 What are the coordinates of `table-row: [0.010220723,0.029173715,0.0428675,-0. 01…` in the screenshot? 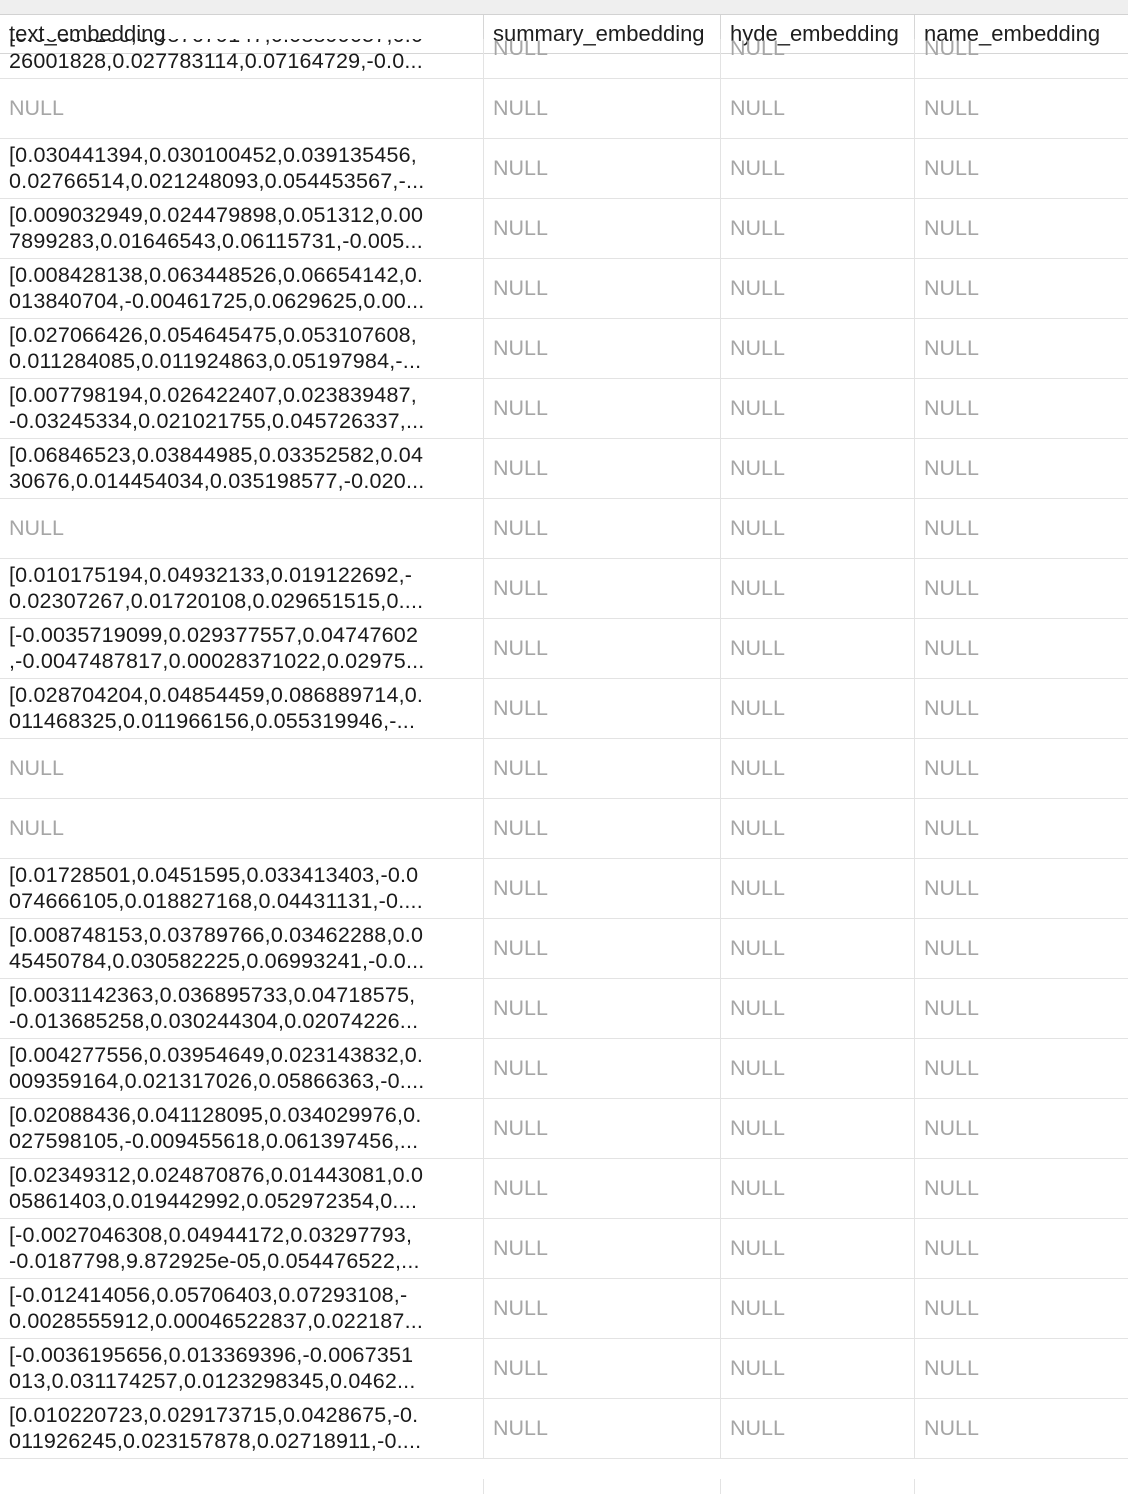 It's located at (564, 1429).